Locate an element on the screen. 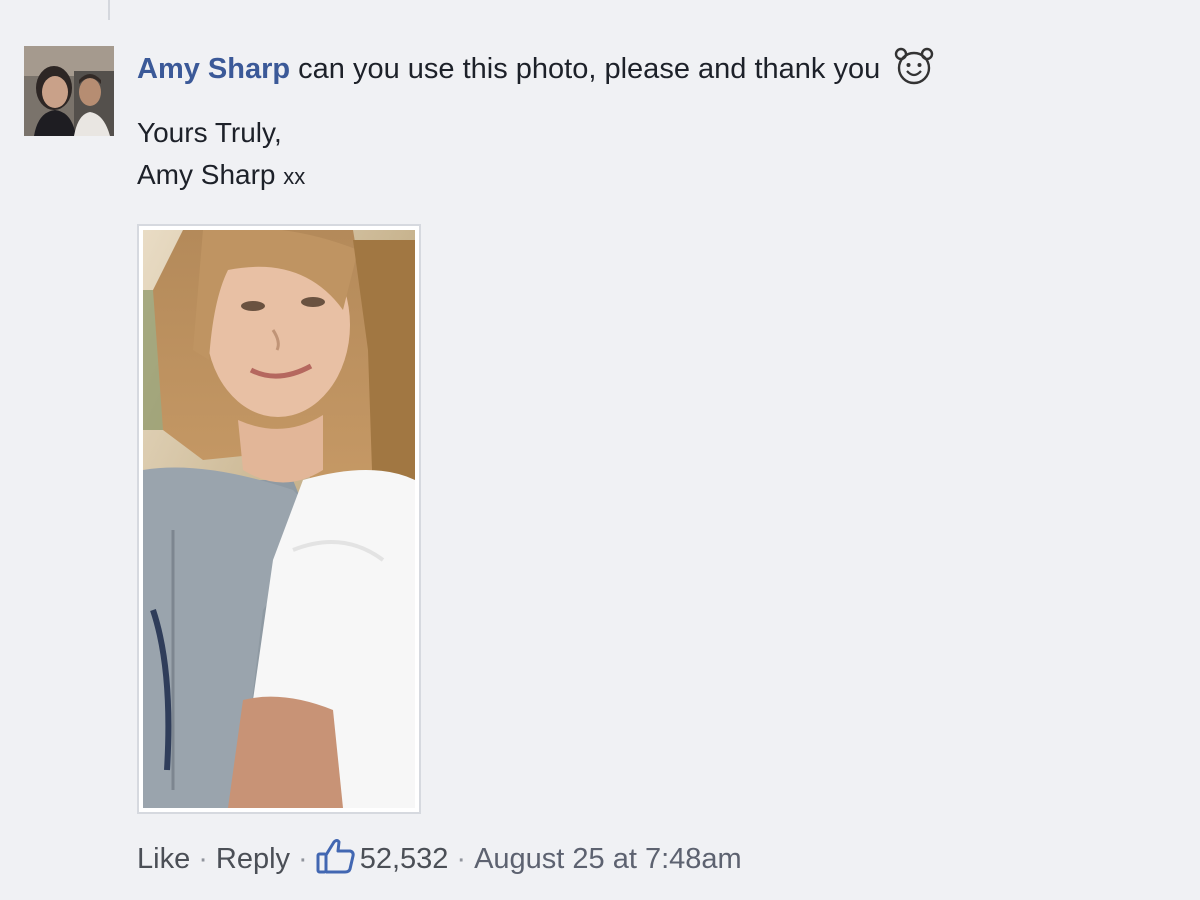  avatar is located at coordinates (69, 91).